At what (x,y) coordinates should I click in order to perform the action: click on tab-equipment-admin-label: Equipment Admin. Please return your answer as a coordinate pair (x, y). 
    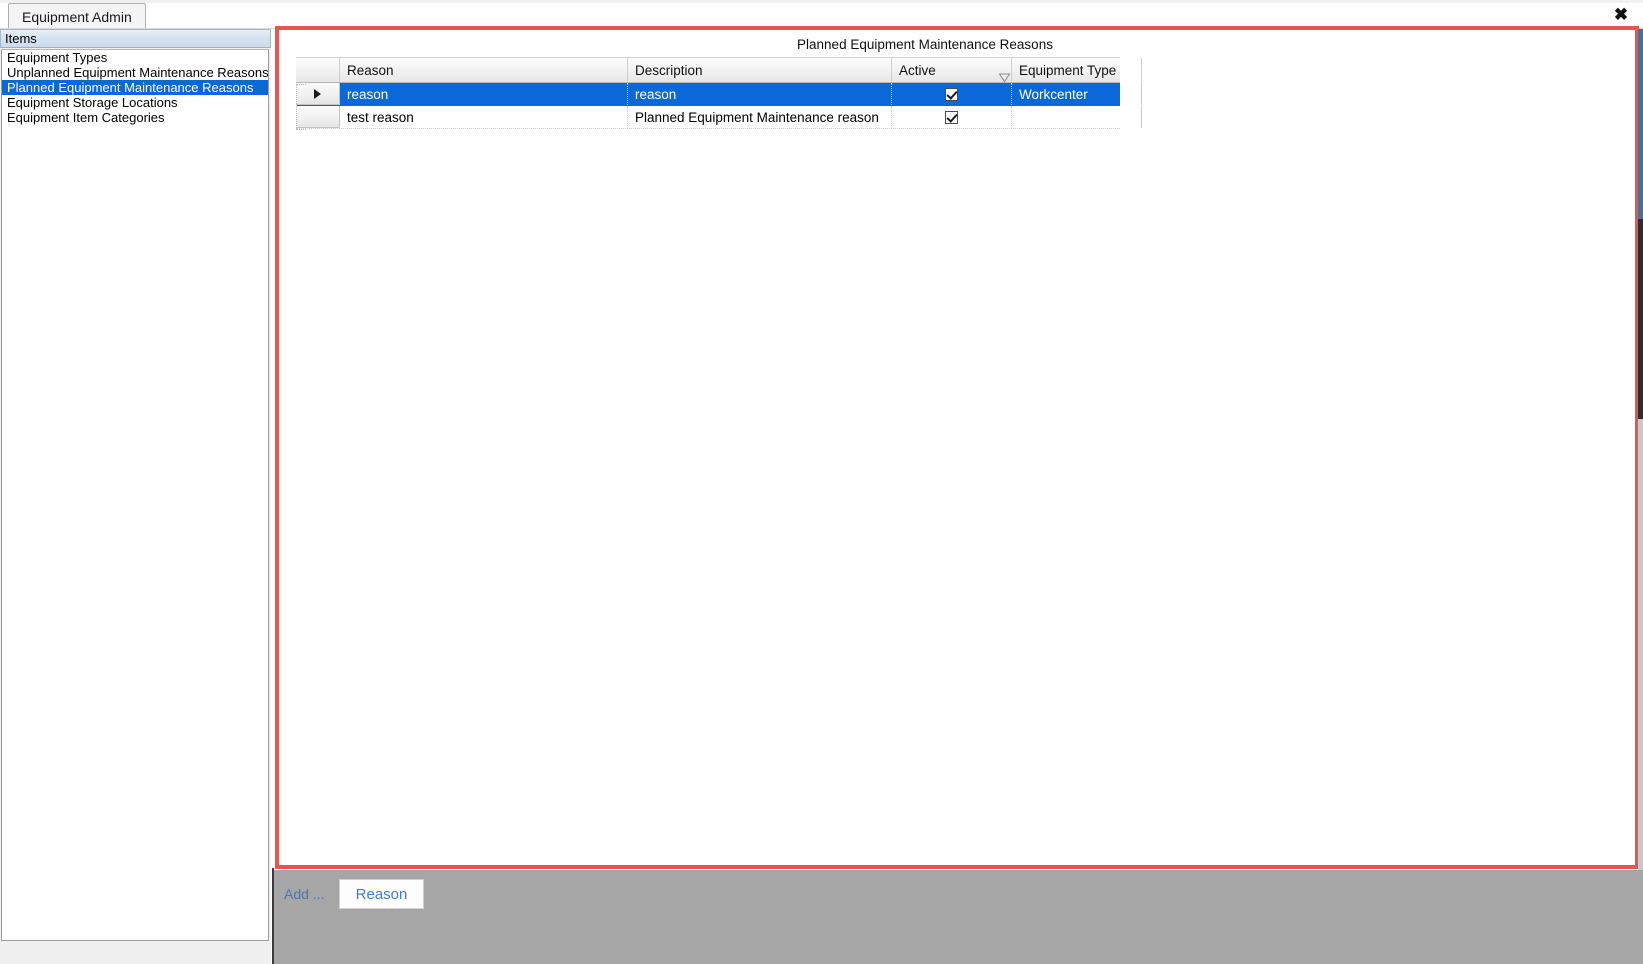
    Looking at the image, I should click on (77, 16).